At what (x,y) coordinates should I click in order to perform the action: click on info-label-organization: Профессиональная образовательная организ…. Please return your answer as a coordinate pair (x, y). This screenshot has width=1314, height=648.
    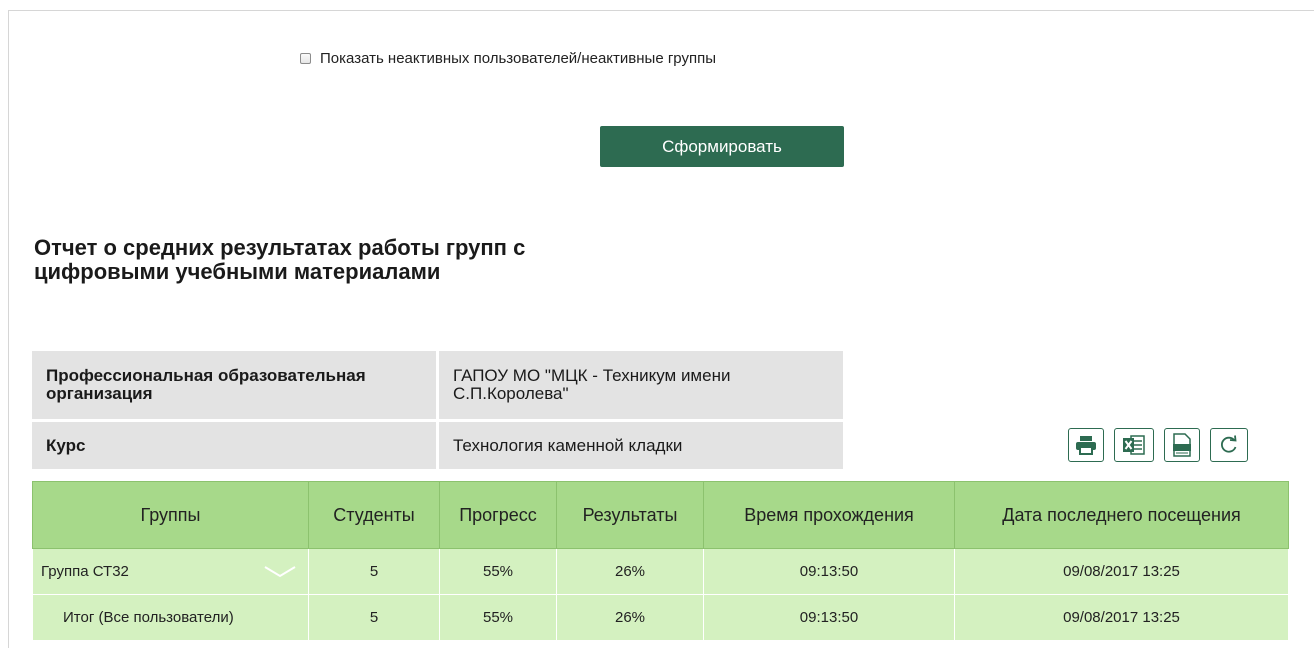
    Looking at the image, I should click on (235, 385).